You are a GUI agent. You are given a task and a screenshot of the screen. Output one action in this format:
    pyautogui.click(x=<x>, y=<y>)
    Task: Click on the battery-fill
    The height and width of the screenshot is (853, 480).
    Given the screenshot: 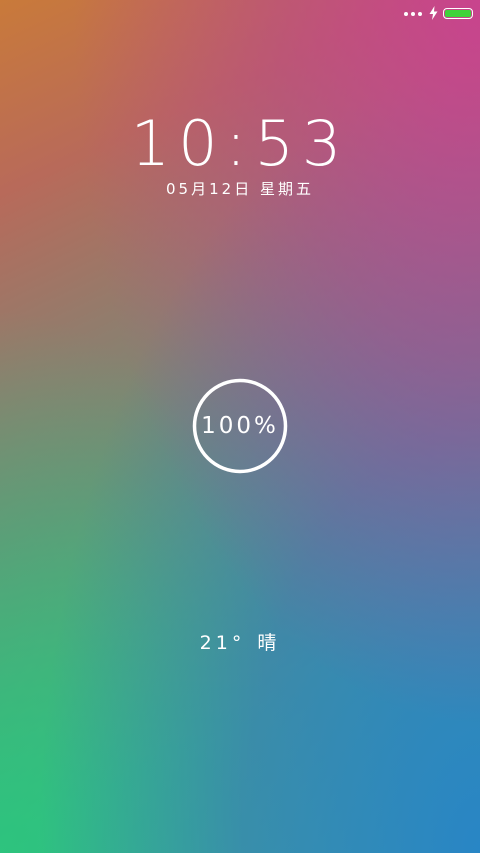 What is the action you would take?
    pyautogui.click(x=458, y=13)
    